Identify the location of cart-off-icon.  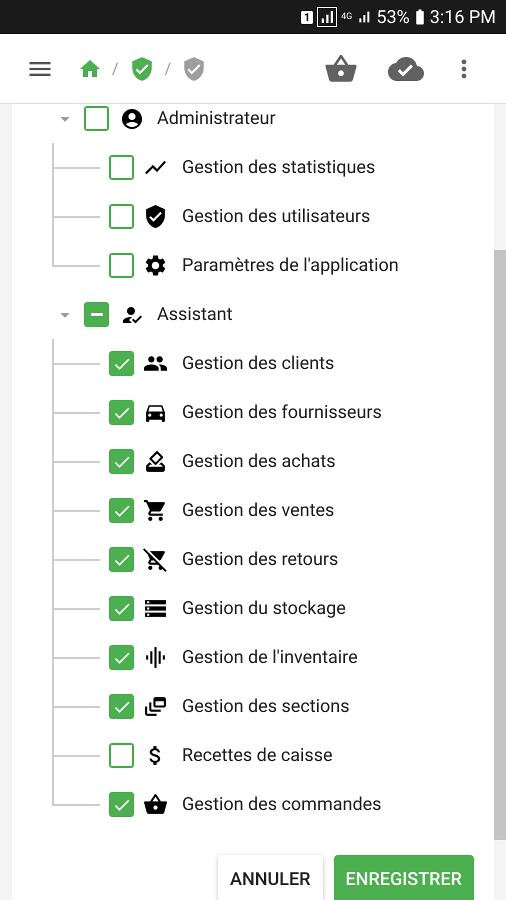
(155, 559).